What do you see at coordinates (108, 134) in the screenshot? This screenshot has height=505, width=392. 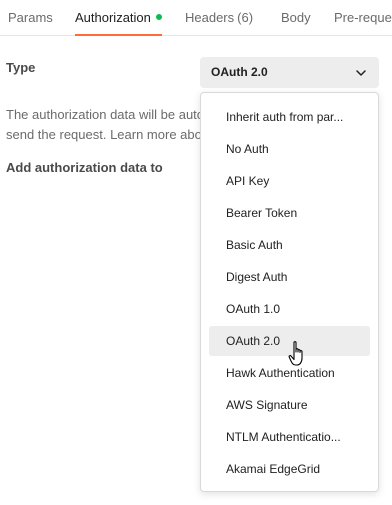 I see `auth-description-line-2: send the request. Learn more abou` at bounding box center [108, 134].